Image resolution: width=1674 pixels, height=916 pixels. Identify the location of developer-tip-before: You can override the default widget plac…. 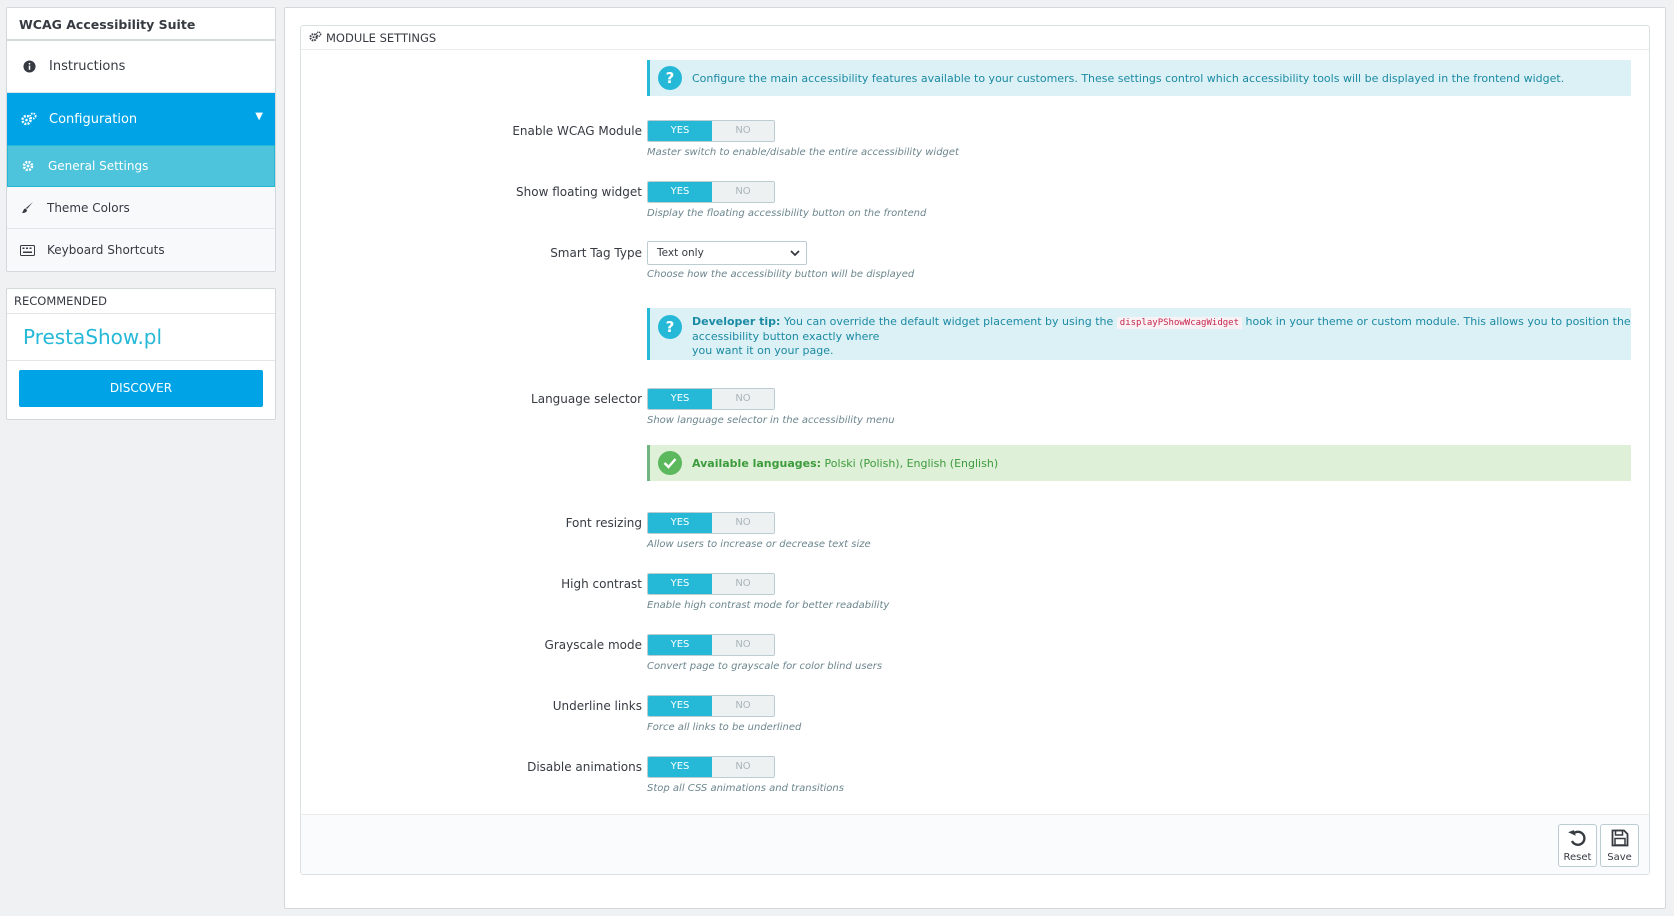
(948, 321).